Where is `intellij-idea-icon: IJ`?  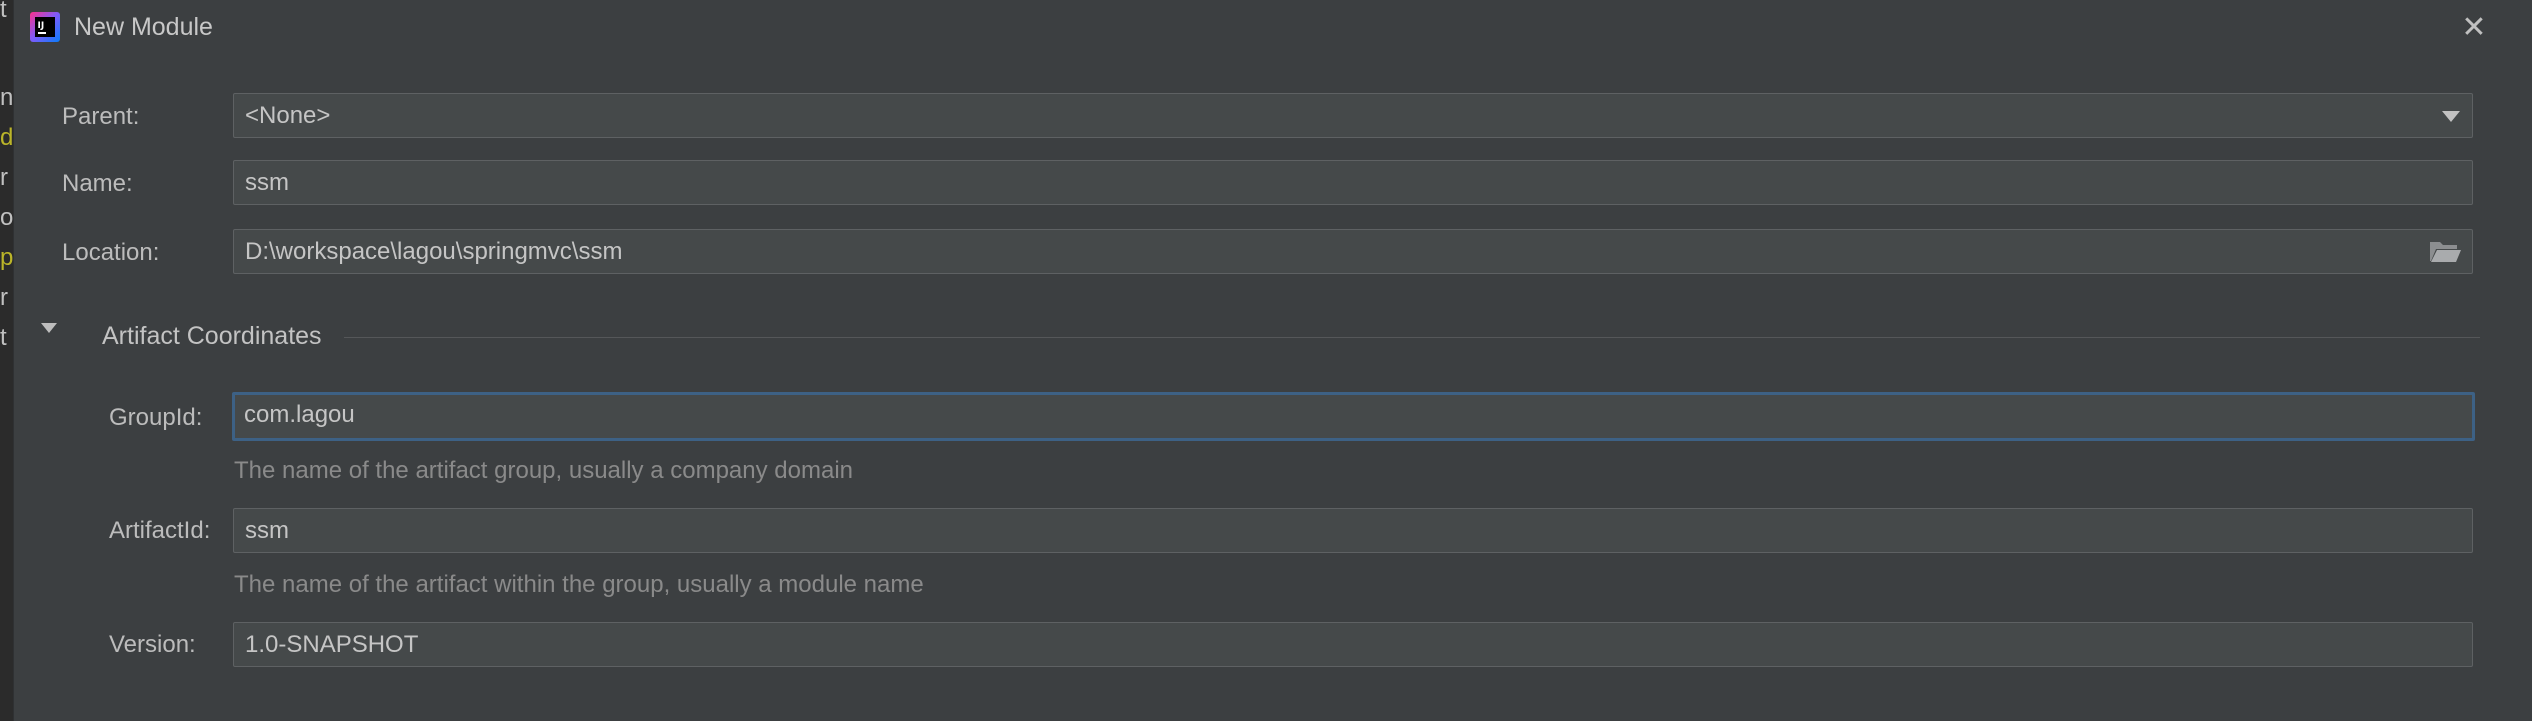
intellij-idea-icon: IJ is located at coordinates (45, 27).